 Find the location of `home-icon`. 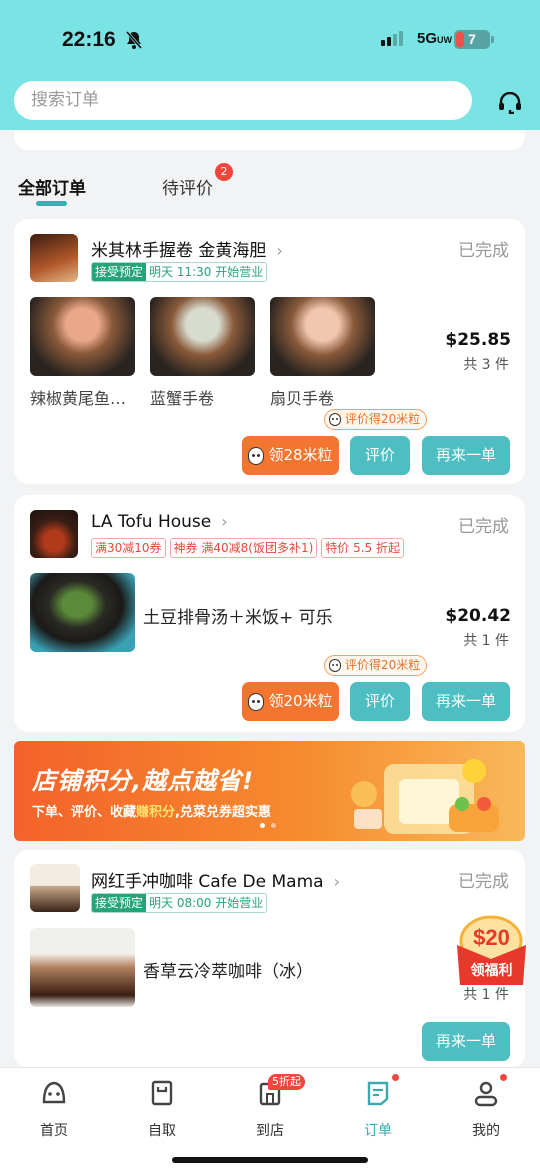

home-icon is located at coordinates (54, 1092).